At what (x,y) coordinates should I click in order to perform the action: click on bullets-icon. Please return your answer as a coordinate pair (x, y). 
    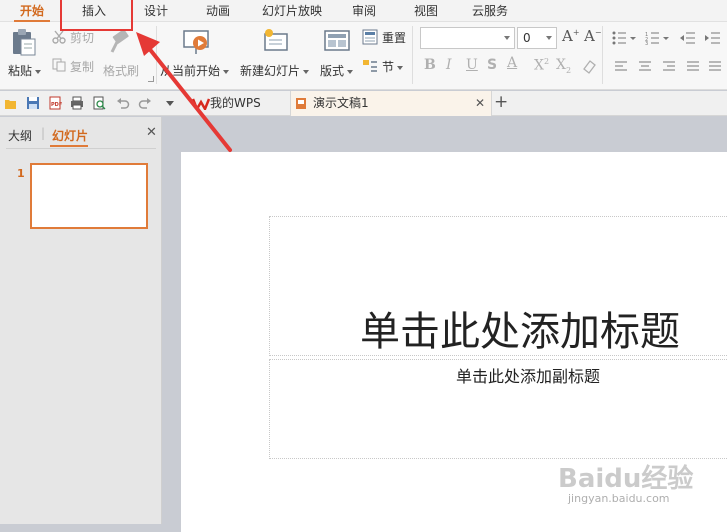
    Looking at the image, I should click on (627, 38).